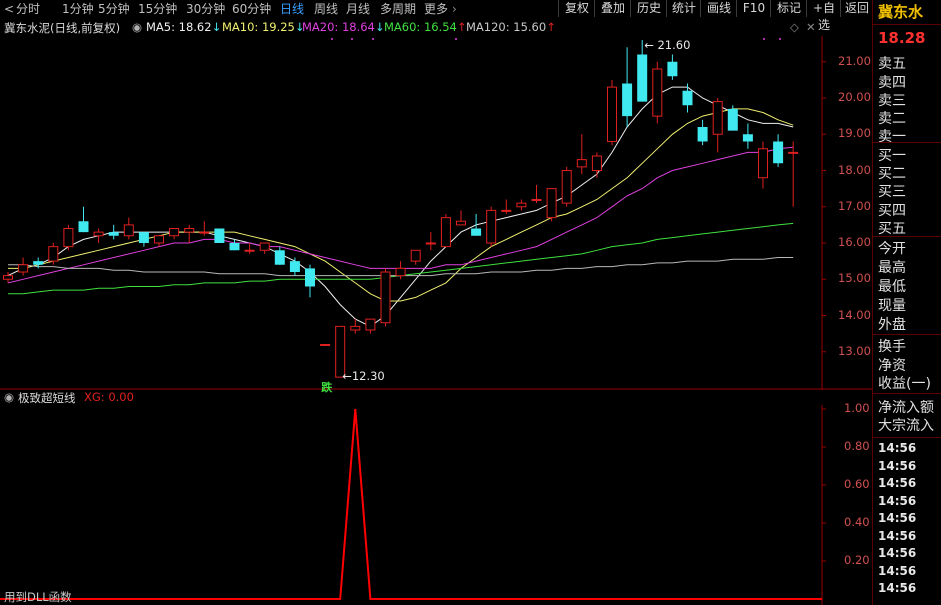 The height and width of the screenshot is (605, 941). I want to click on quote-label-15: 换手, so click(892, 347).